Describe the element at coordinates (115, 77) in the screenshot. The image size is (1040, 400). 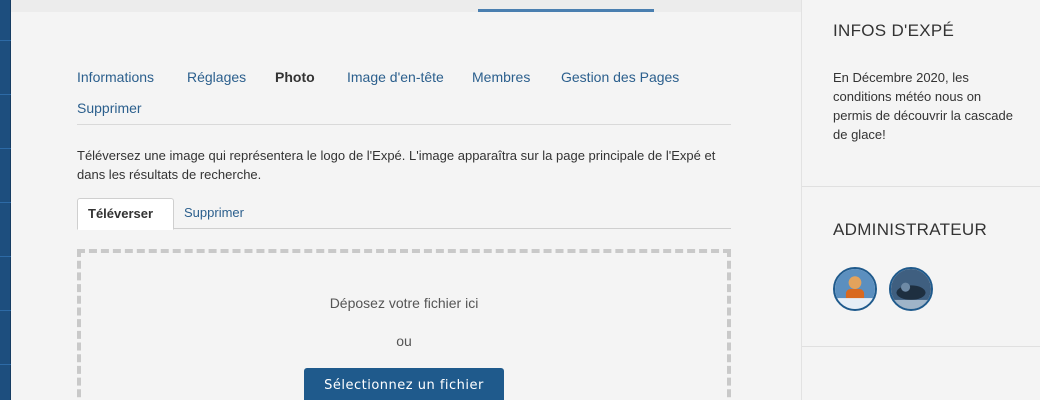
I see `nav-item-informations: Informations` at that location.